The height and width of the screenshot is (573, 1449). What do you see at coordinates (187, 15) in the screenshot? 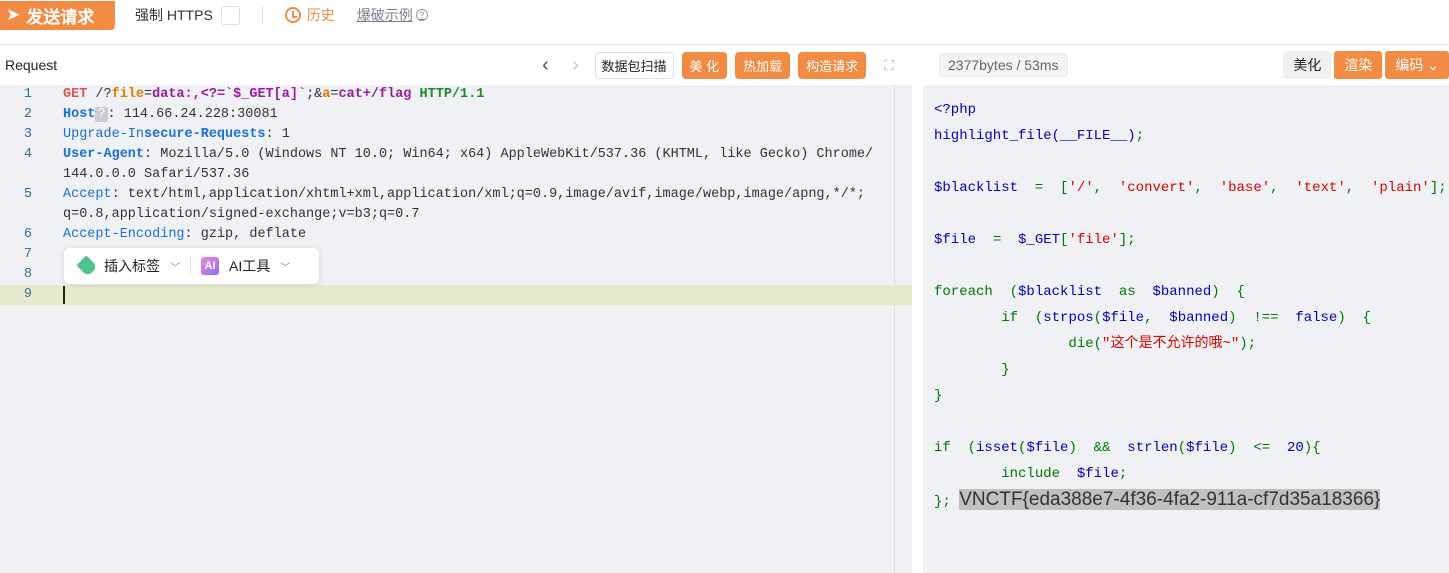
I see `force-https-toggle: 强制 HTTPS` at bounding box center [187, 15].